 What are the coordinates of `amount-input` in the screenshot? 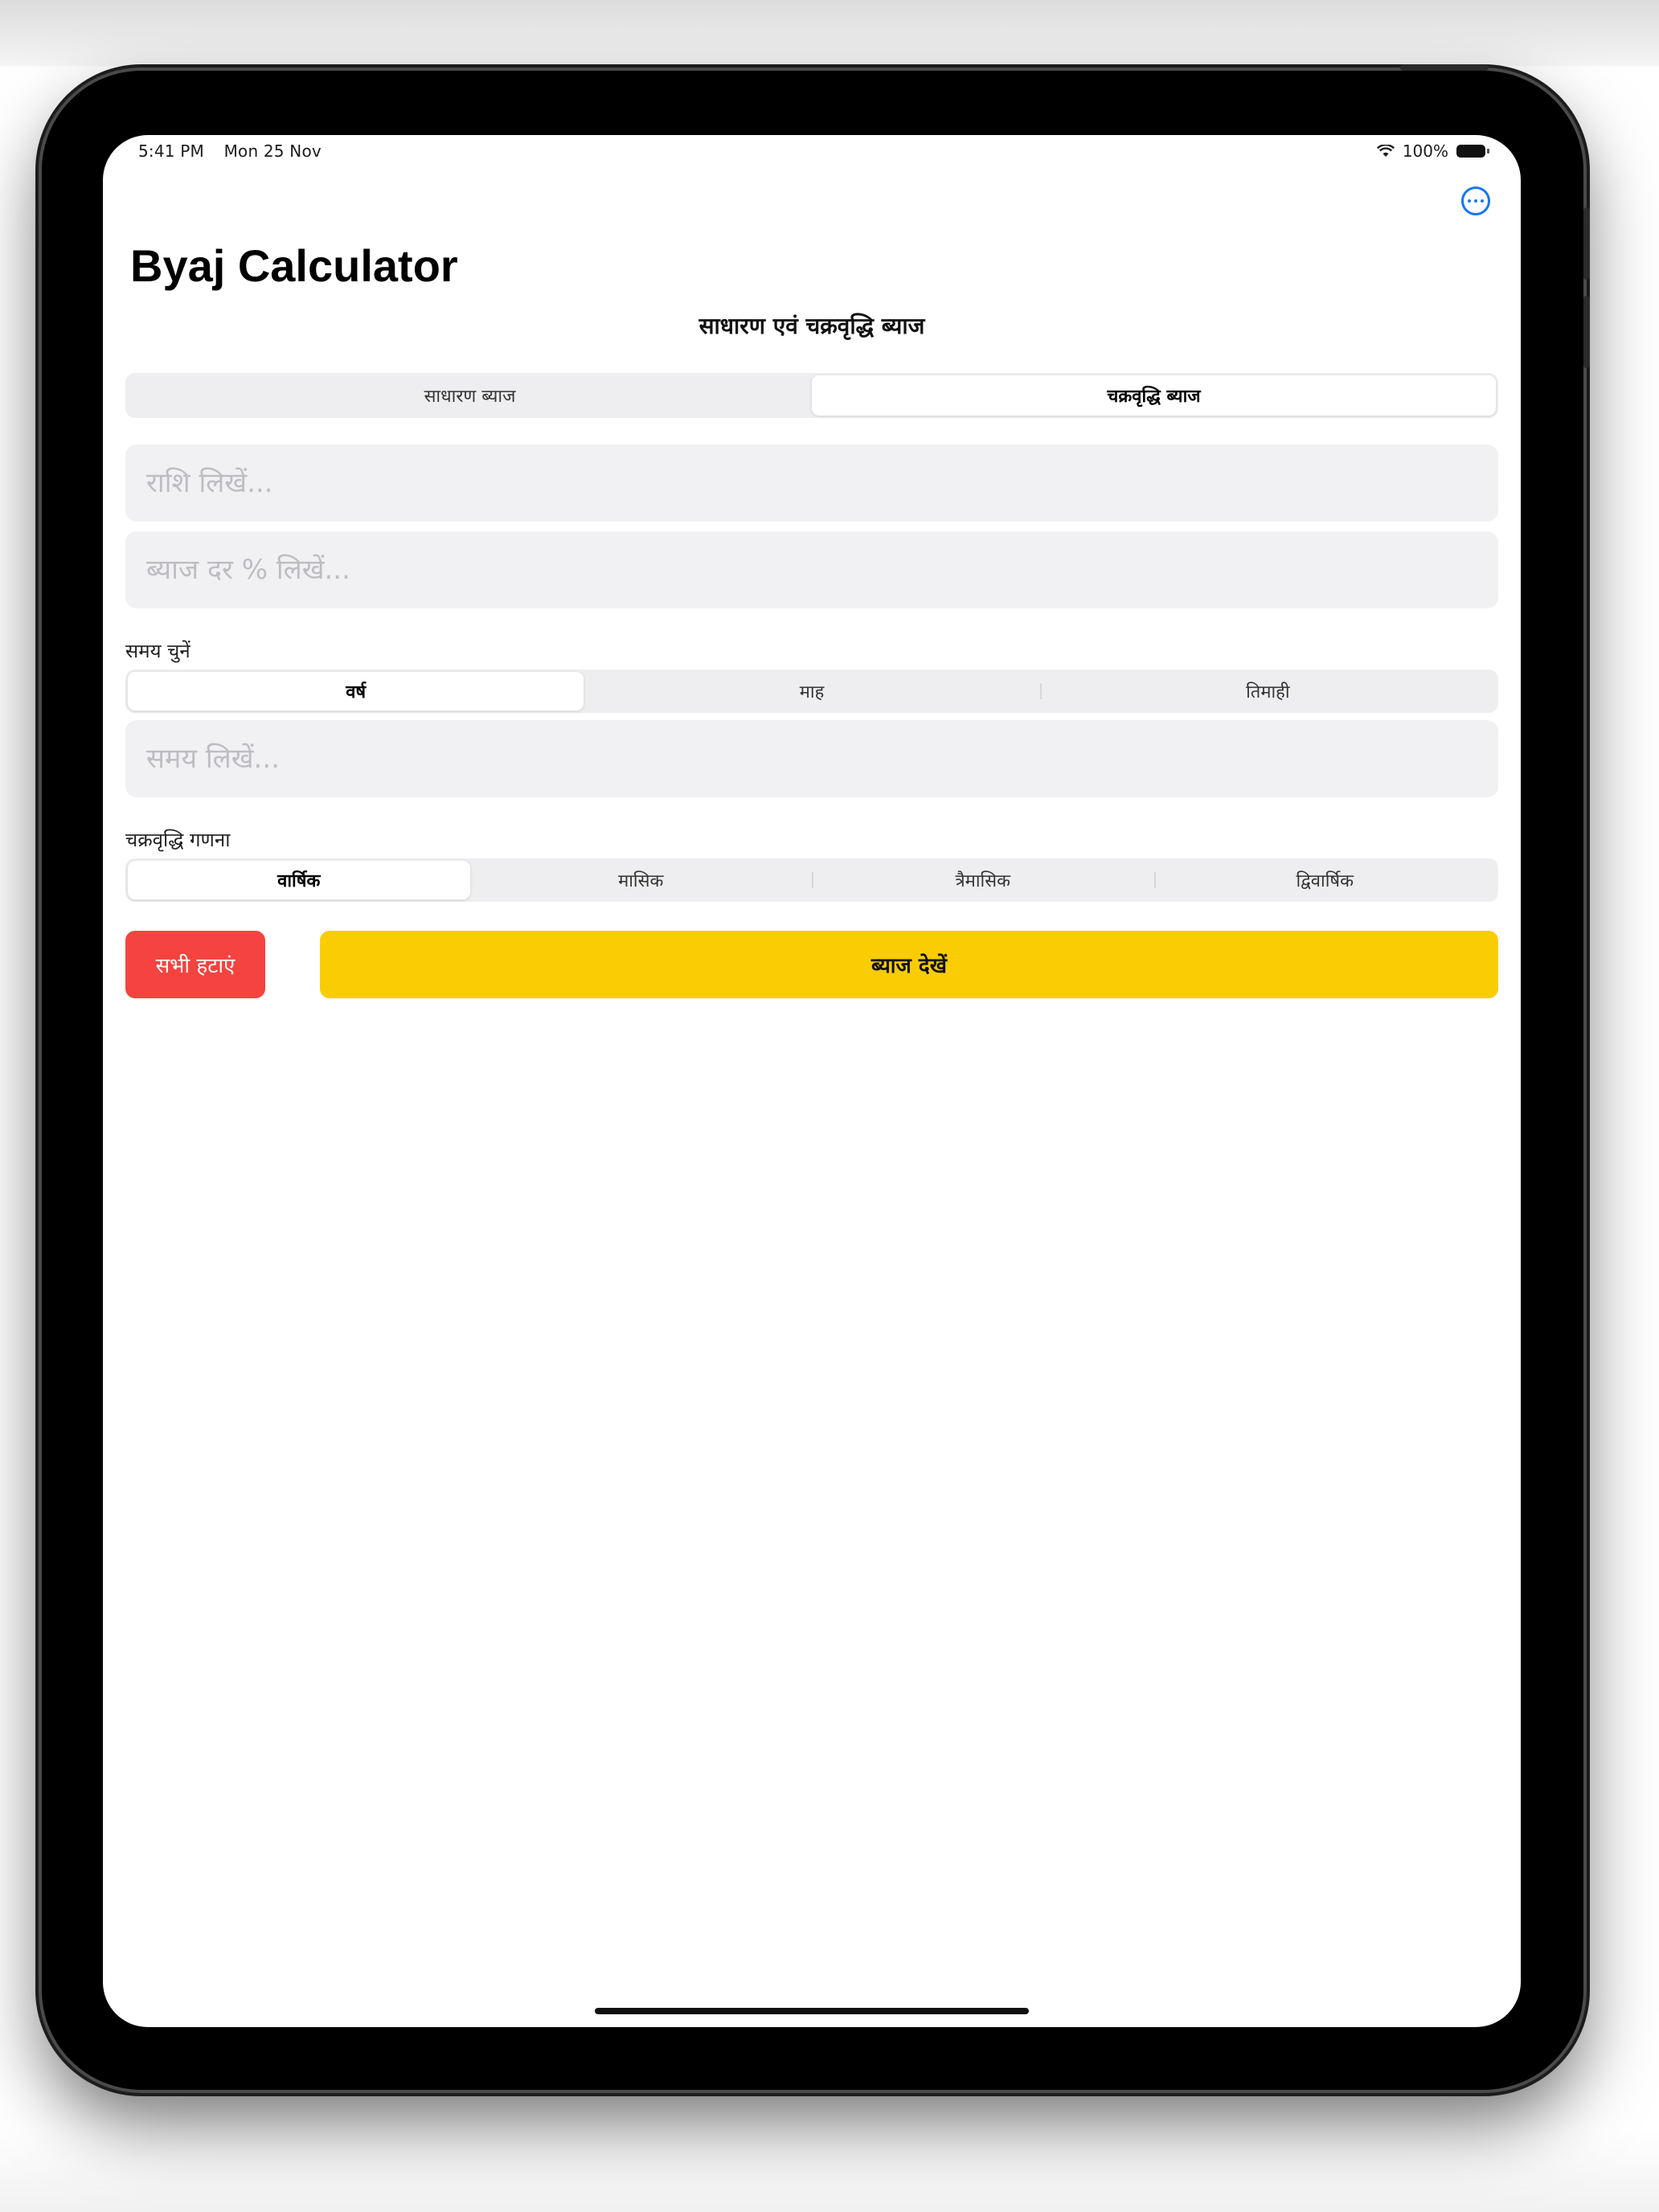 It's located at (811, 483).